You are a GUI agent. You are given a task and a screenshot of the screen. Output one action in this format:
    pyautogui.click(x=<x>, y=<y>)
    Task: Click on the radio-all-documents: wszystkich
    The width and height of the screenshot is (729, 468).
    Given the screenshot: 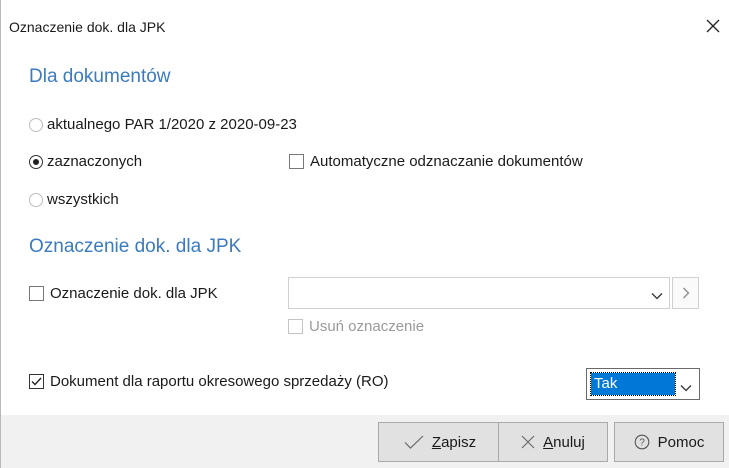 What is the action you would take?
    pyautogui.click(x=74, y=199)
    